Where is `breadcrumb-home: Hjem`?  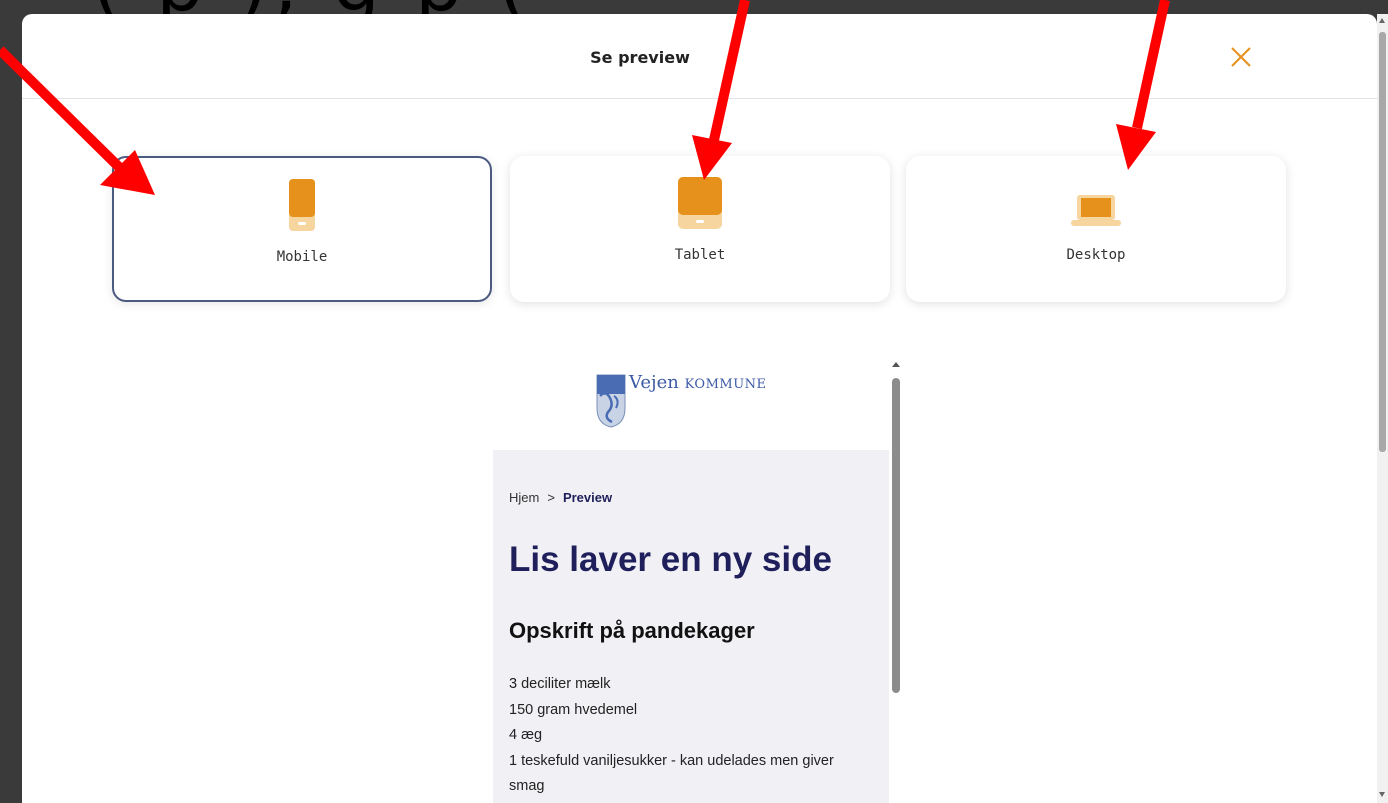 breadcrumb-home: Hjem is located at coordinates (524, 497).